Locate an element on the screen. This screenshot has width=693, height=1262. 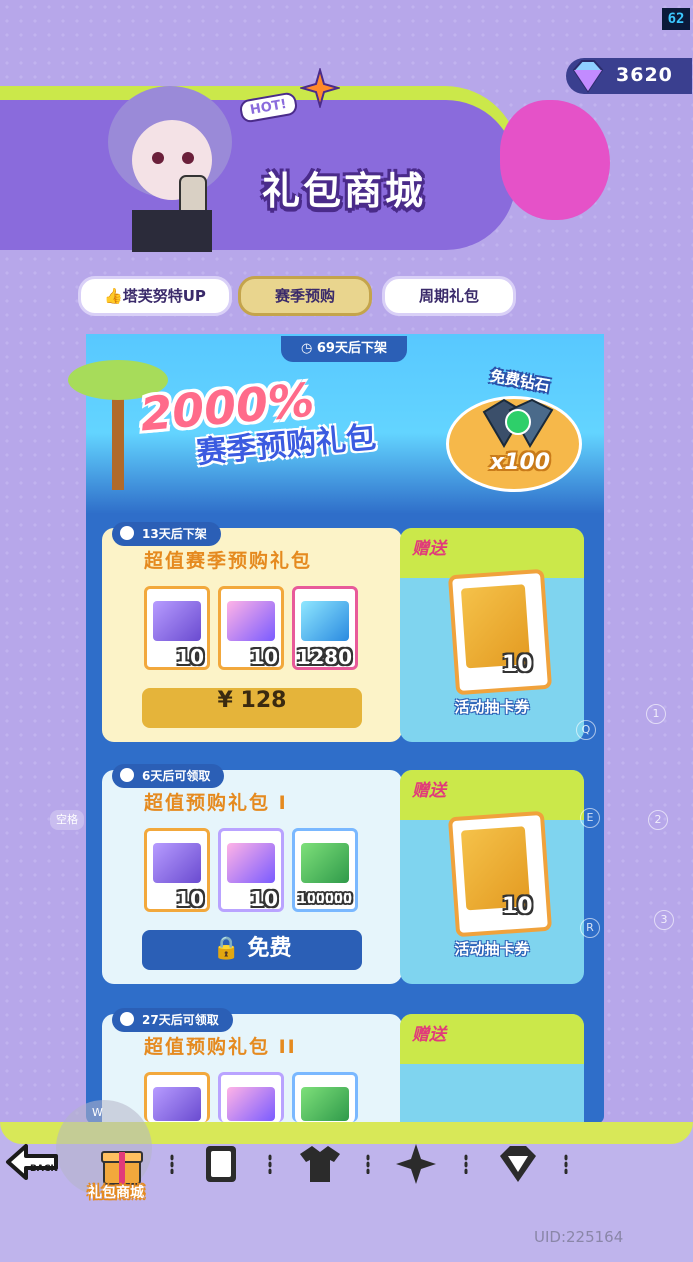
package-card-2: 6天后可领取 超值预购礼包 I 10 10 100000 🔒 免费 is located at coordinates (252, 874).